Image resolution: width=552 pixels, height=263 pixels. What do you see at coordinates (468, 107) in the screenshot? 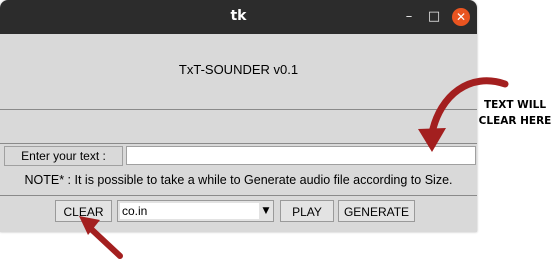
I see `curved-arrow-icon` at bounding box center [468, 107].